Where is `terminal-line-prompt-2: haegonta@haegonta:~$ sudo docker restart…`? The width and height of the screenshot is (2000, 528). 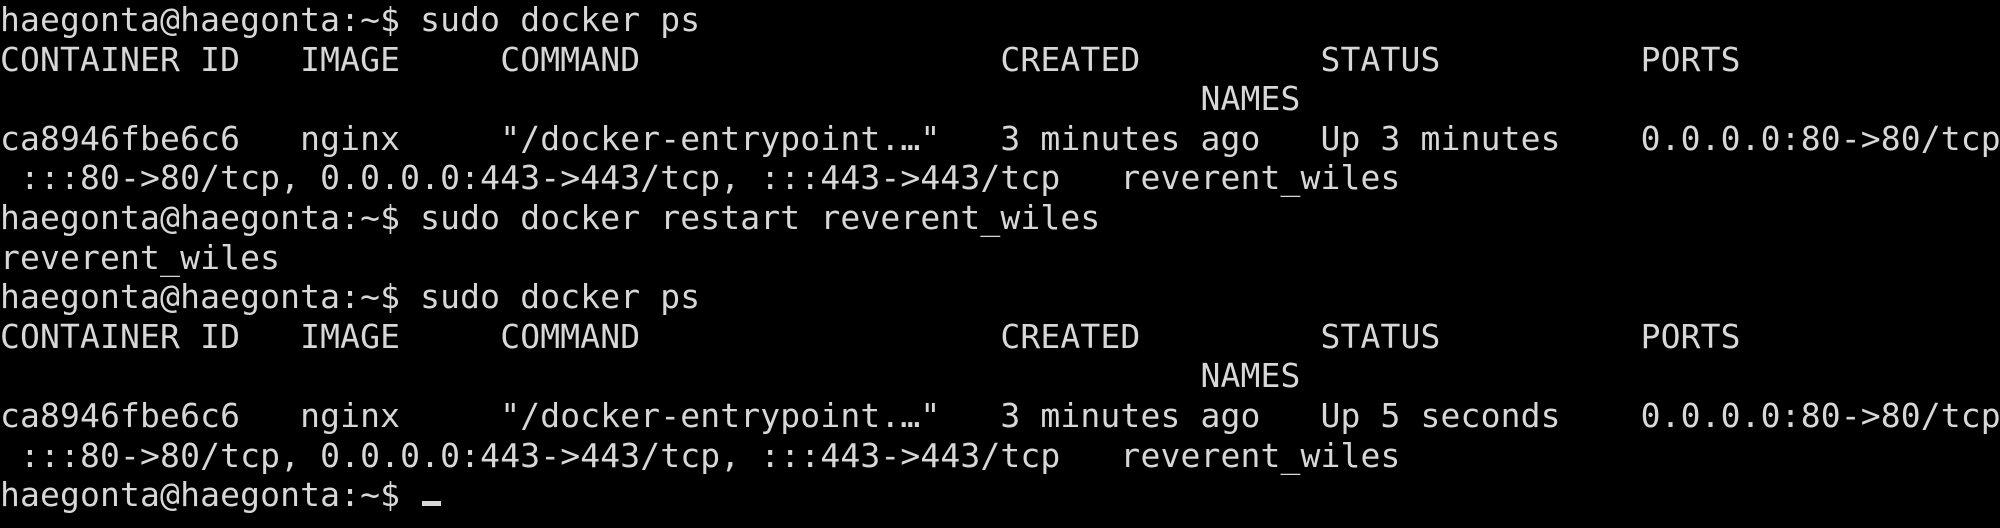
terminal-line-prompt-2: haegonta@haegonta:~$ sudo docker restart… is located at coordinates (550, 217).